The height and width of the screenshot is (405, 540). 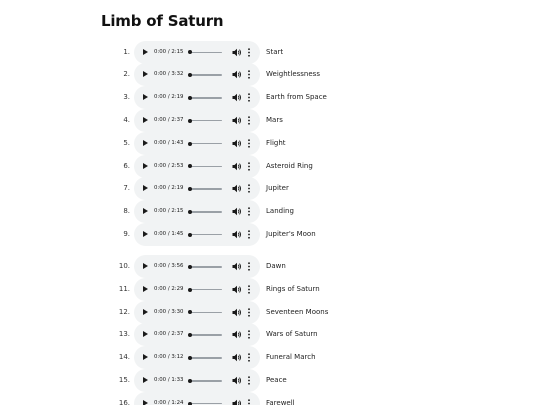 I want to click on audio-player: 0:00 / 3:12, so click(x=197, y=358).